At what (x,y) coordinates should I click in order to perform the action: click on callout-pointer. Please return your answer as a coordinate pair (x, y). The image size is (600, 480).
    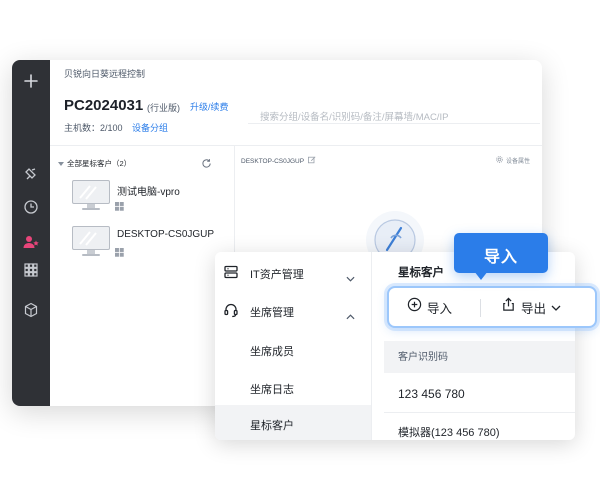
    Looking at the image, I should click on (481, 275).